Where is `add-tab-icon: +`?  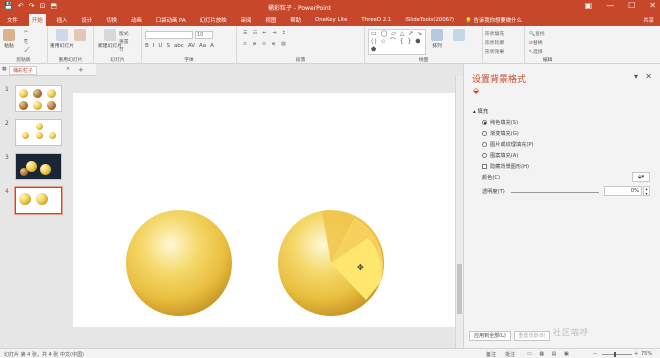
add-tab-icon: + is located at coordinates (81, 70).